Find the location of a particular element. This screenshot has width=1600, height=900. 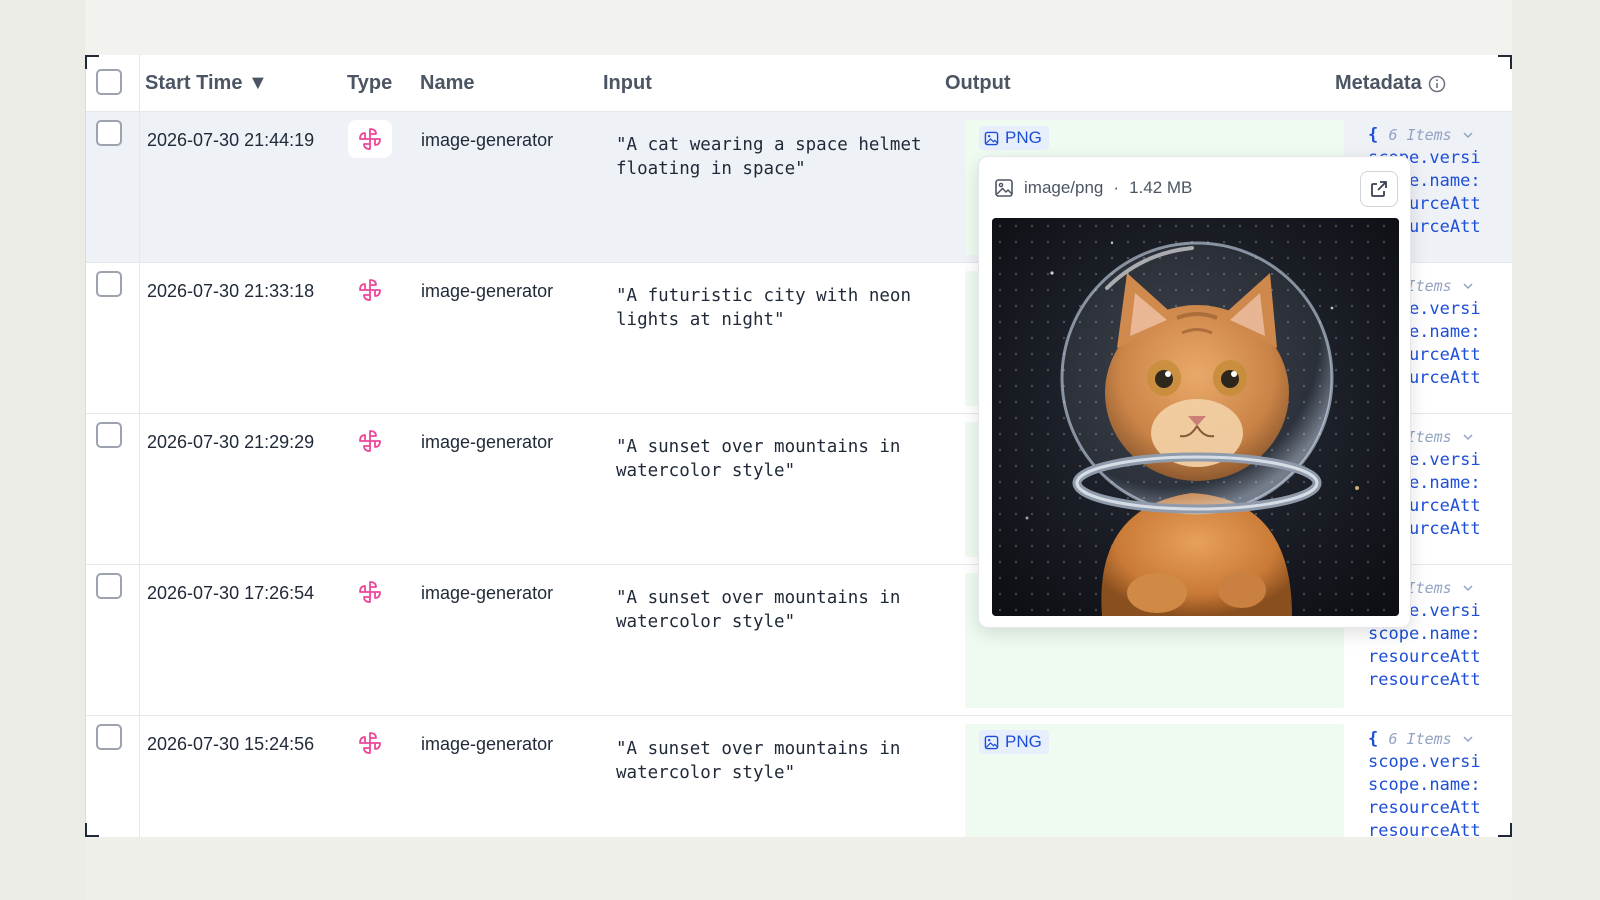

start-time-cell: 2026-07-30 21:44:19 is located at coordinates (231, 140).